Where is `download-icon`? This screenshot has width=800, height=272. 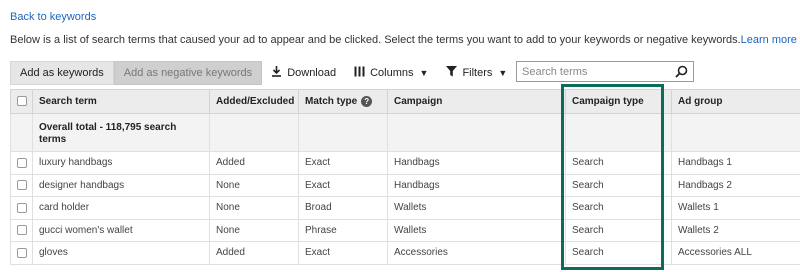 download-icon is located at coordinates (276, 73).